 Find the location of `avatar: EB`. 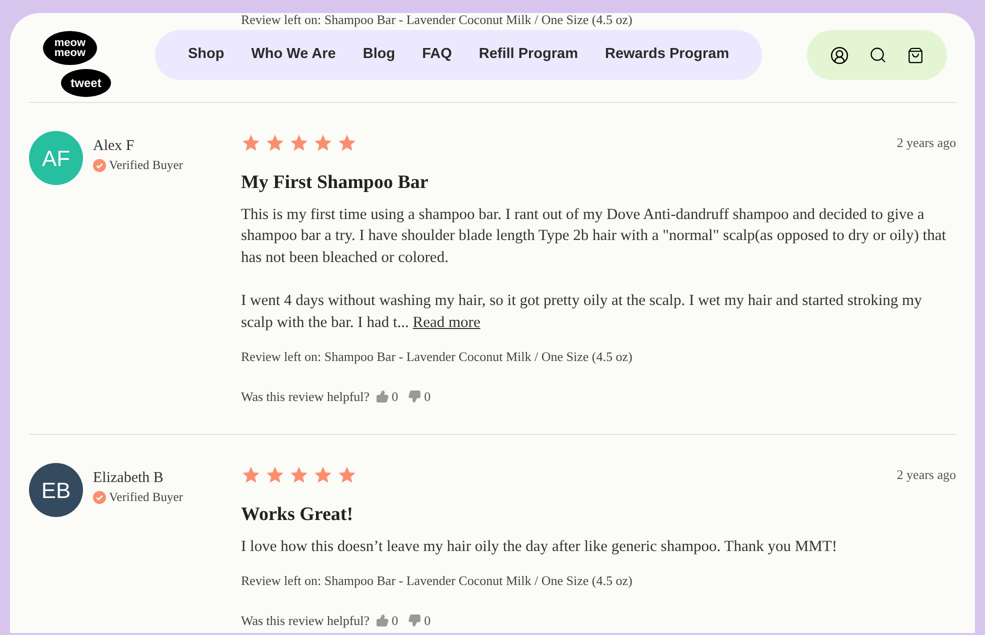

avatar: EB is located at coordinates (56, 490).